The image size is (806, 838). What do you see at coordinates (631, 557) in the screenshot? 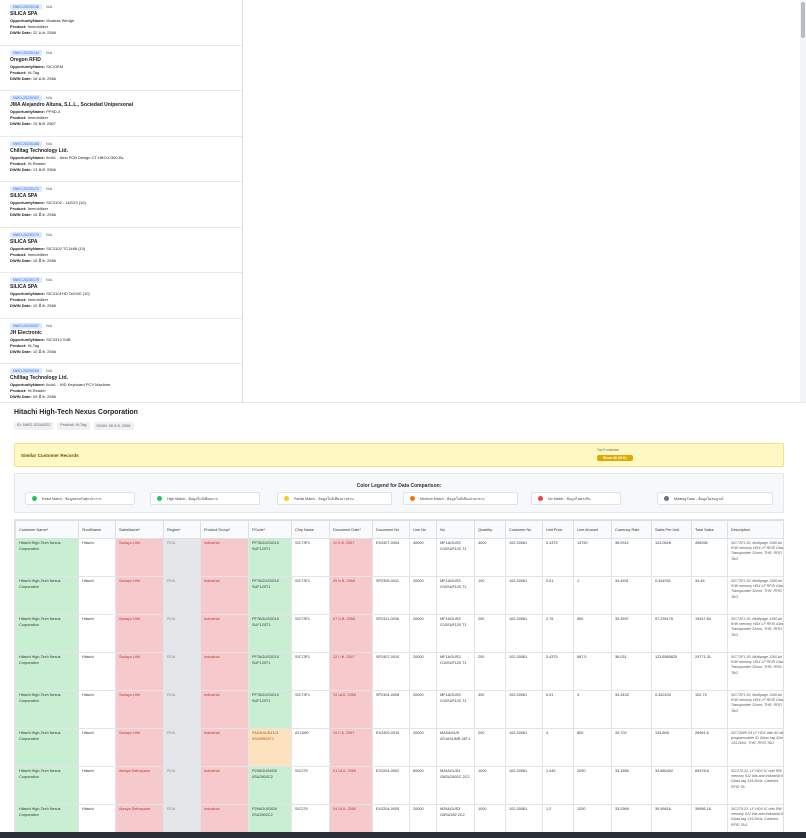
I see `table-cell: 36.0912` at bounding box center [631, 557].